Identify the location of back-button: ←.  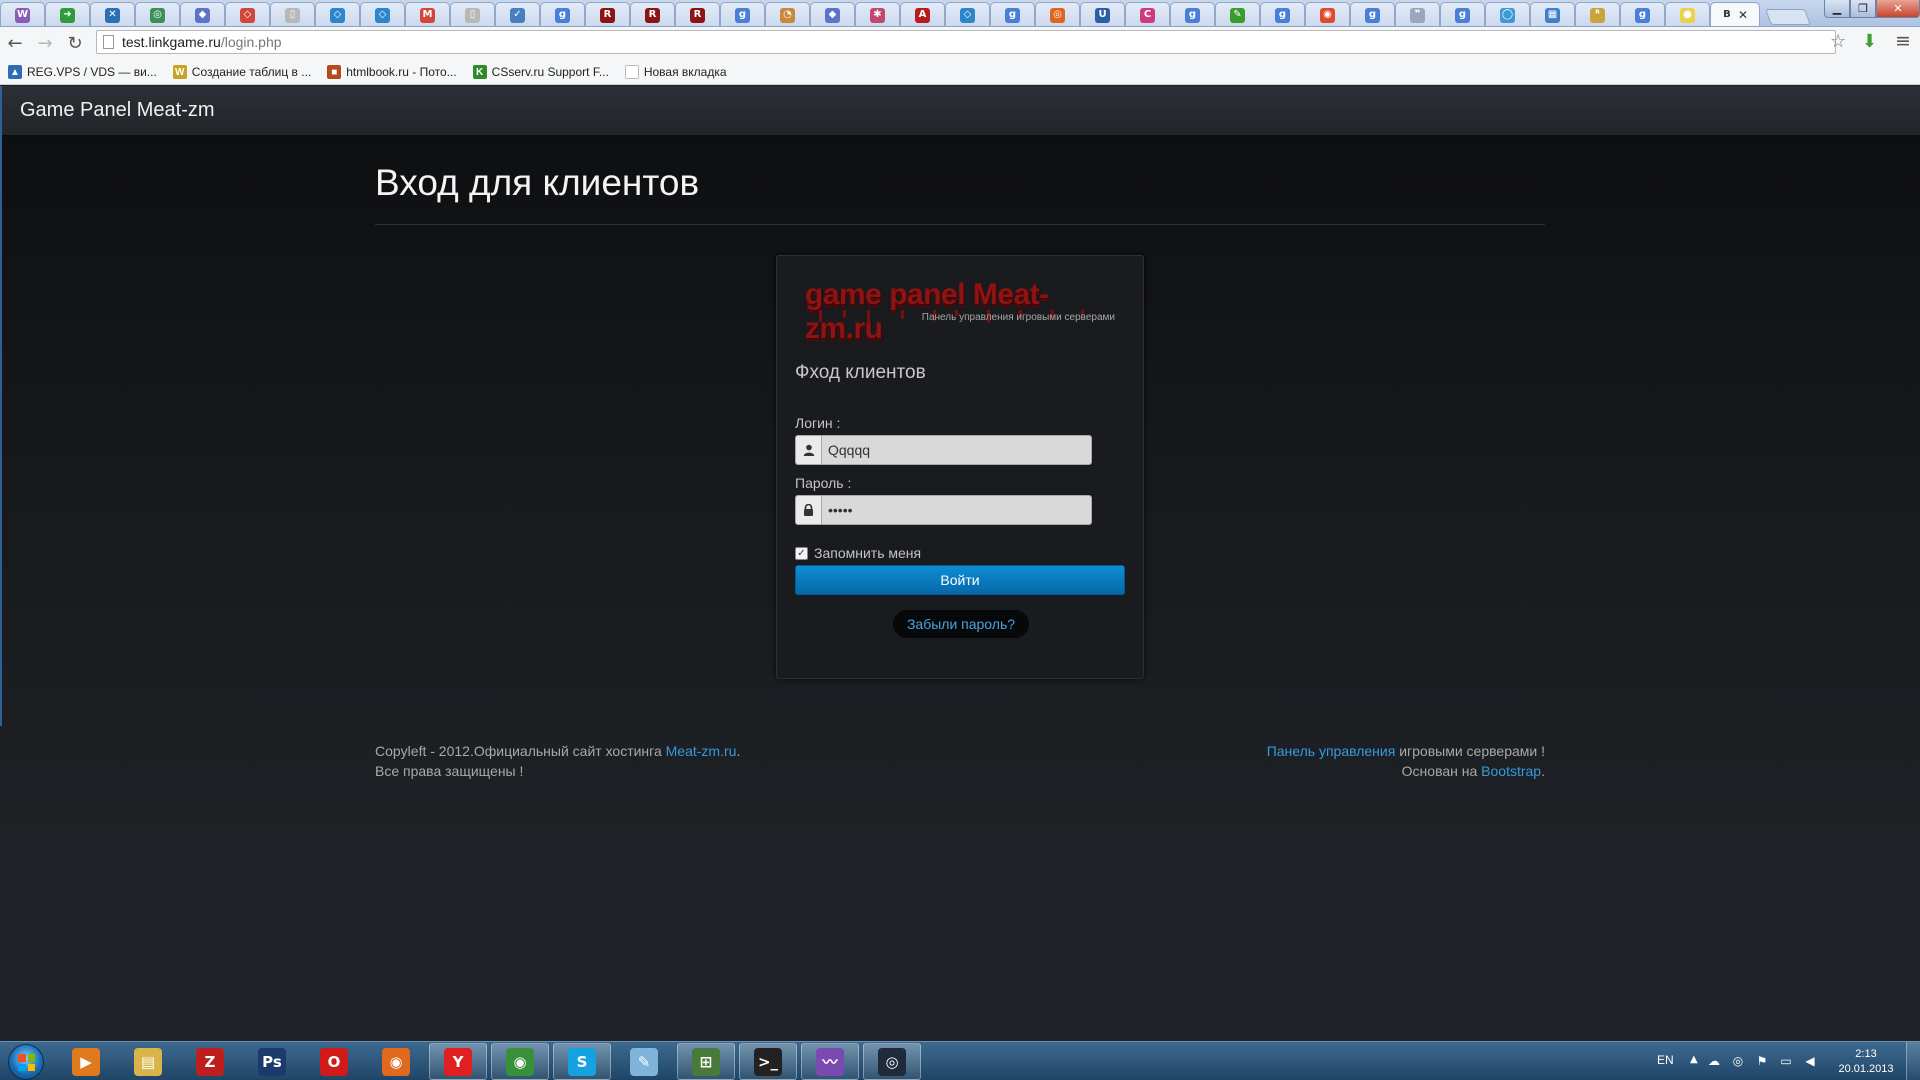
(15, 44).